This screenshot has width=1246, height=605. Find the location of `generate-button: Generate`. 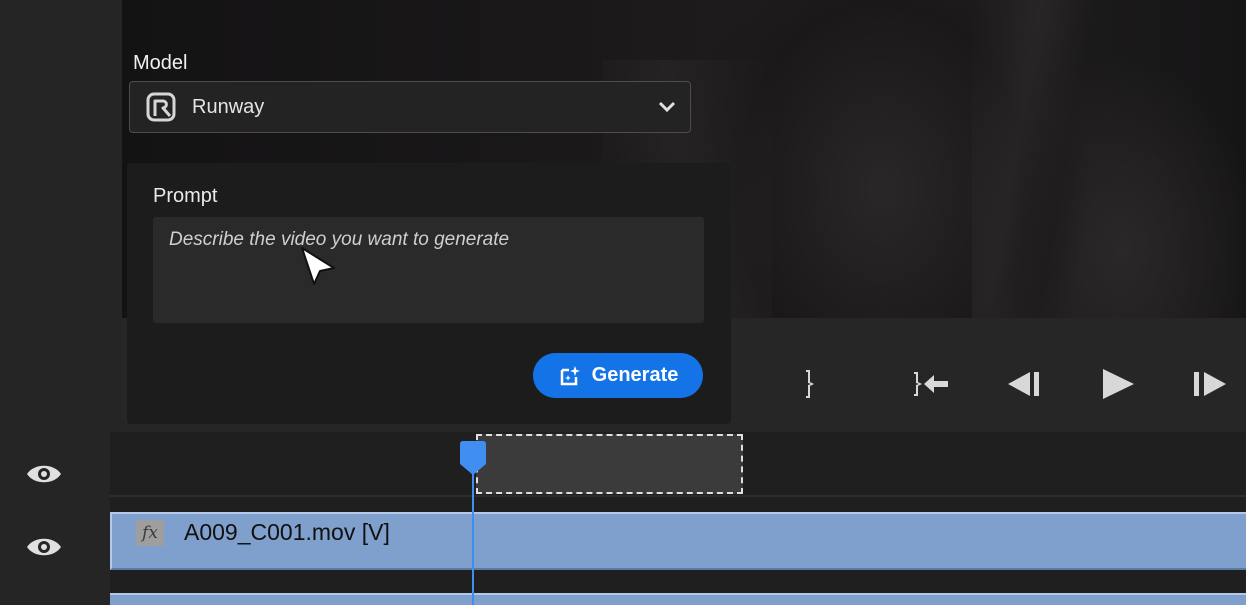

generate-button: Generate is located at coordinates (618, 375).